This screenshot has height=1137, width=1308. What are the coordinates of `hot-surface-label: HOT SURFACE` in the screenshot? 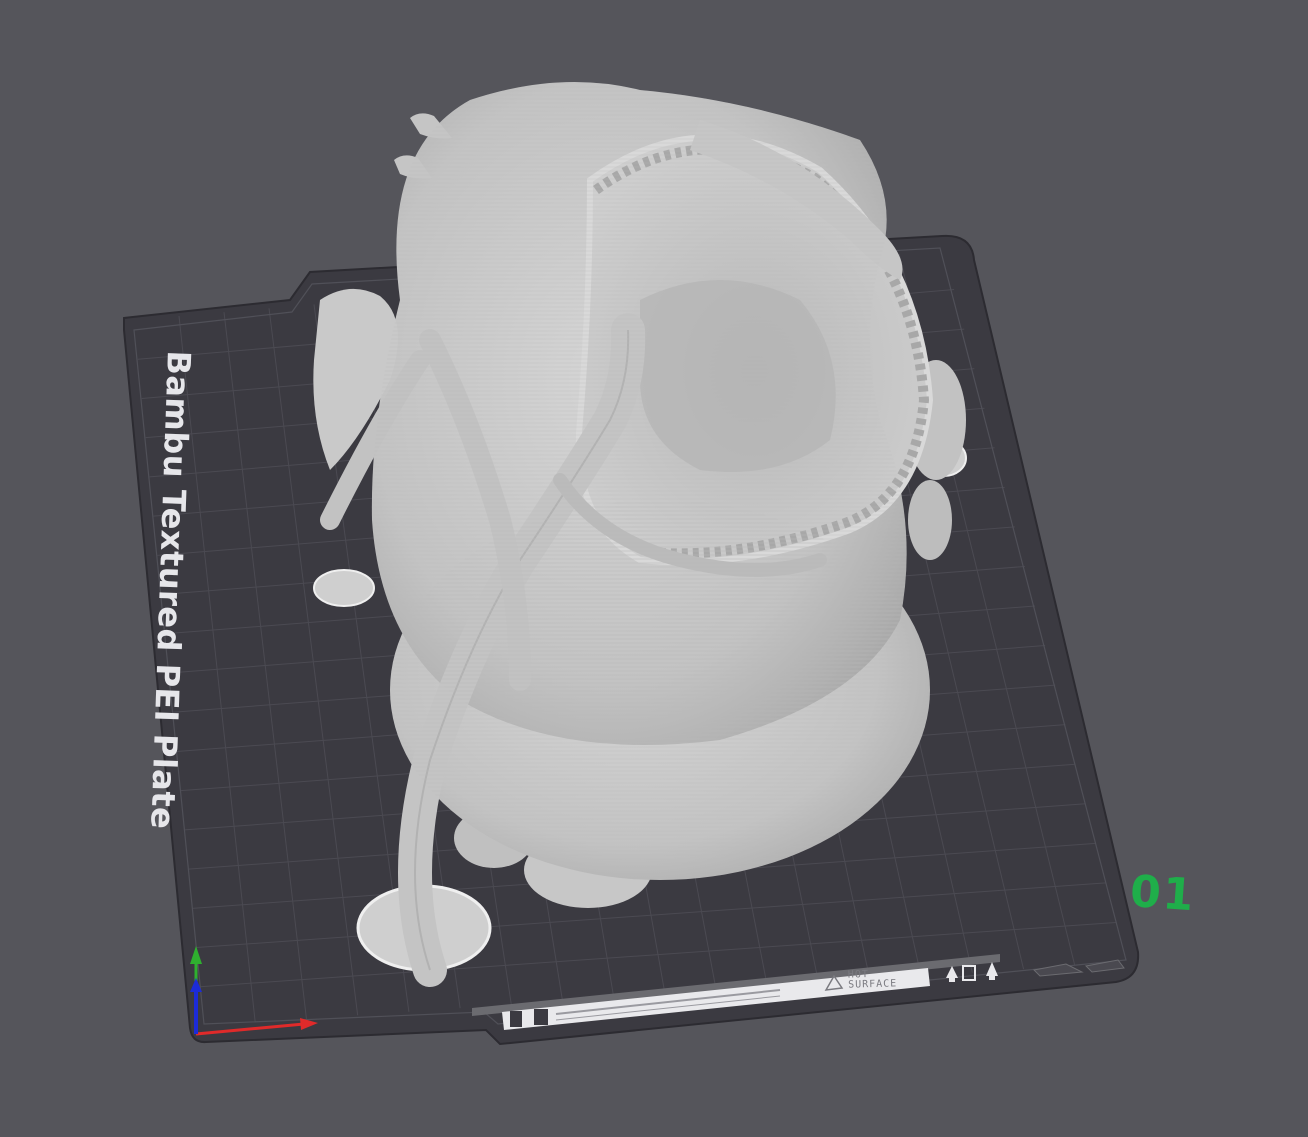 It's located at (872, 980).